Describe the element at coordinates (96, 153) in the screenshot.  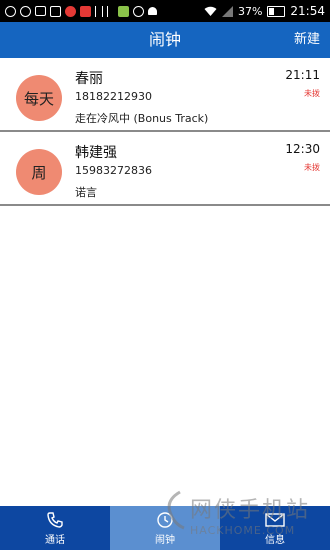
I see `contact-name: 韩建强` at that location.